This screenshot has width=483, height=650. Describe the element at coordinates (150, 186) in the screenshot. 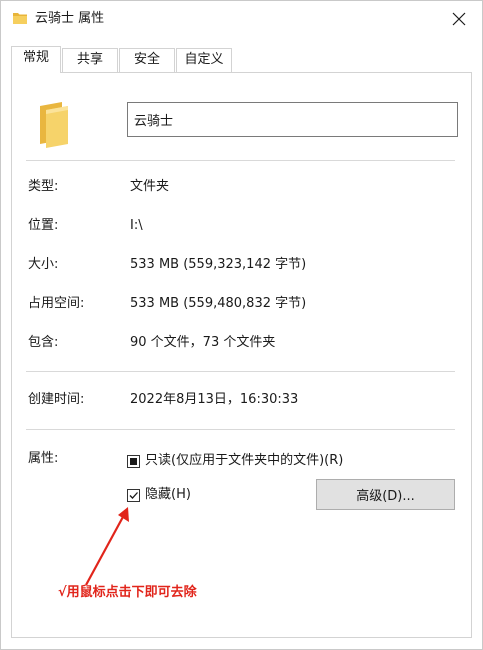

I see `type-value: 文件夹` at that location.